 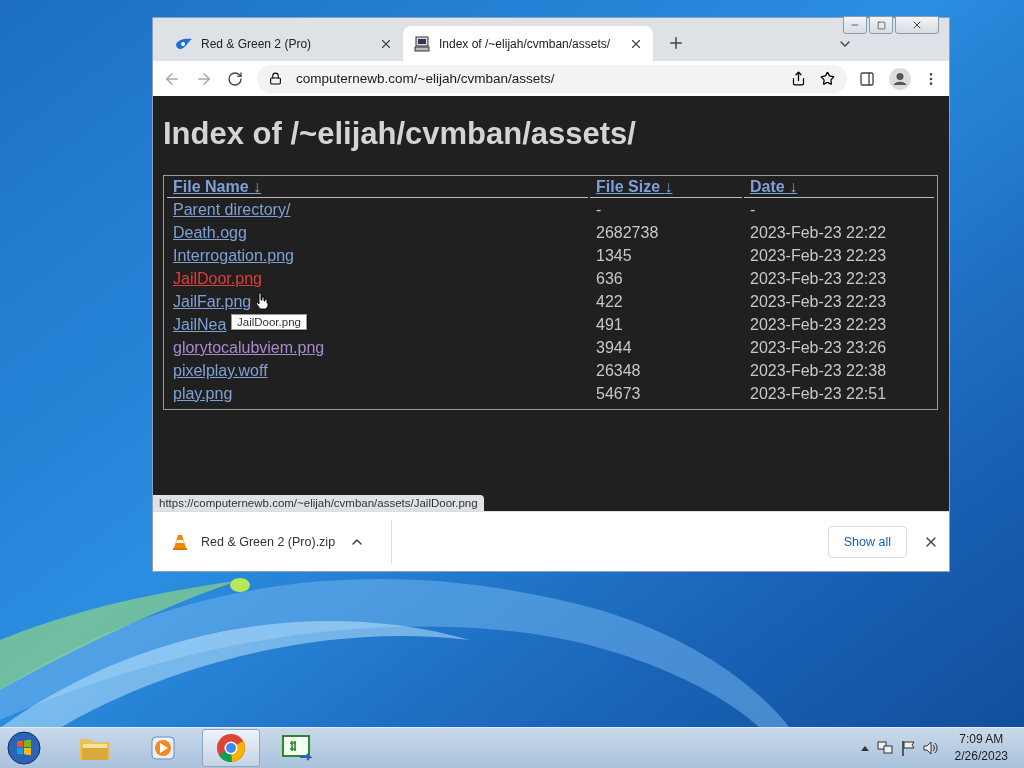 I want to click on file-size: 1345, so click(x=614, y=255).